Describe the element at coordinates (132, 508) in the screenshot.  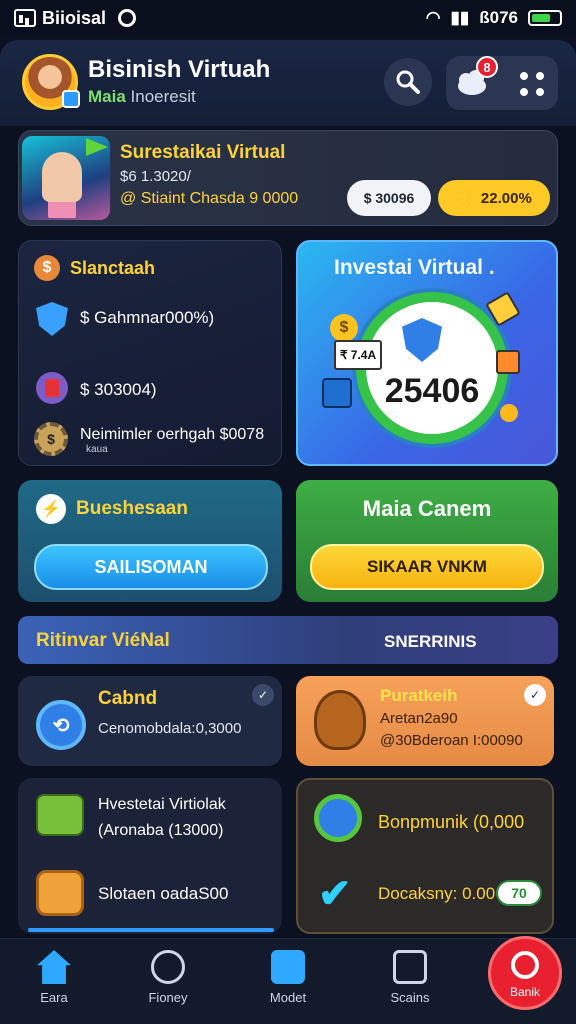
I see `business-title: Bueshesaan` at that location.